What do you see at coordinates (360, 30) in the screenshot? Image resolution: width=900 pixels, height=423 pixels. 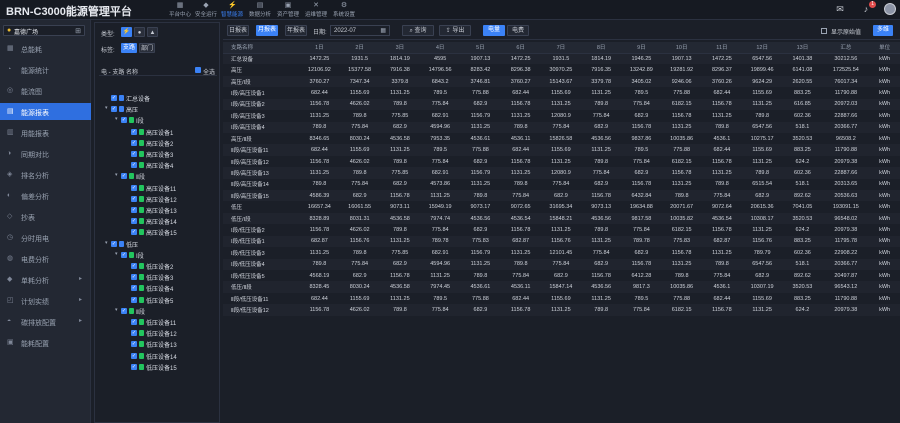 I see `date-input: 2022-07 ▦` at bounding box center [360, 30].